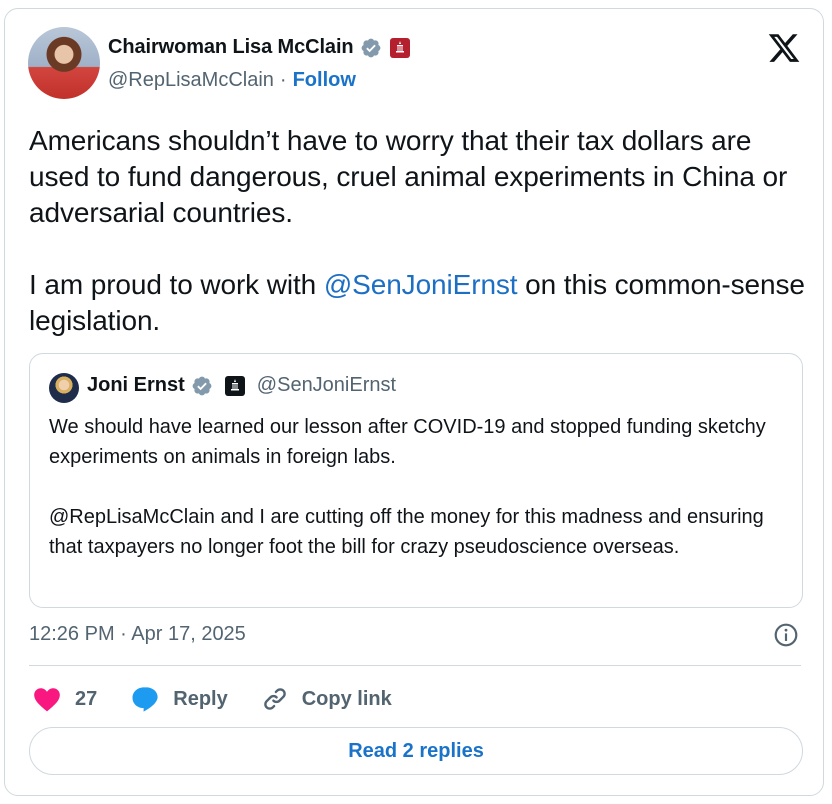 This screenshot has height=804, width=832. I want to click on author-handle-row: @RepLisaMcClain · Follow, so click(232, 80).